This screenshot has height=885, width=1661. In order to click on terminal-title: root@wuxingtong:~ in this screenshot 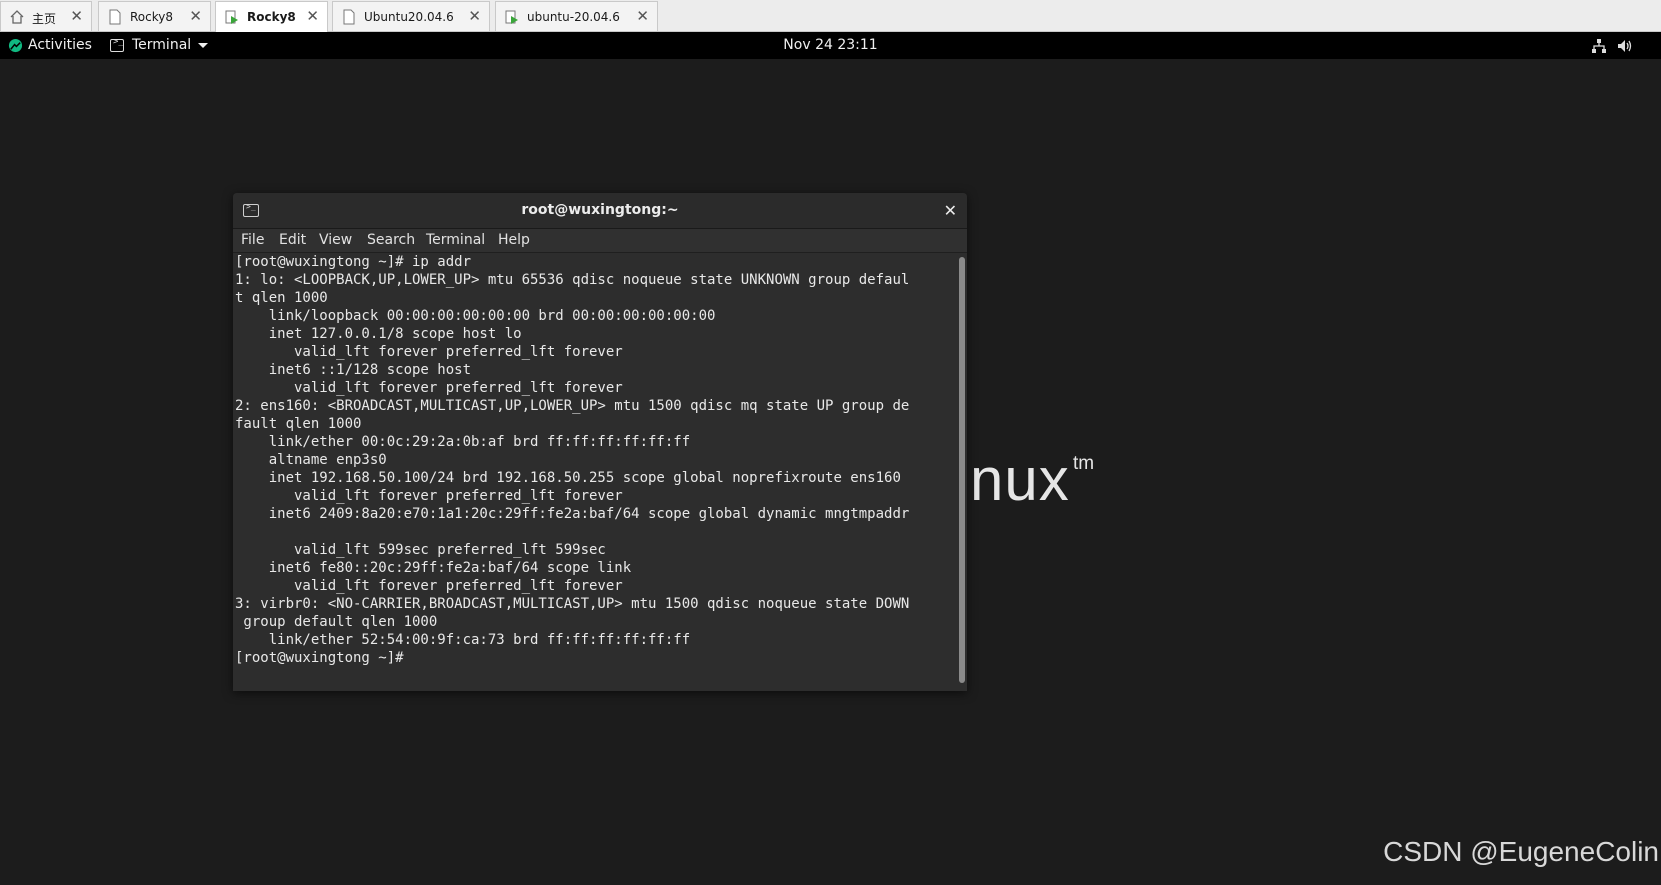, I will do `click(600, 210)`.